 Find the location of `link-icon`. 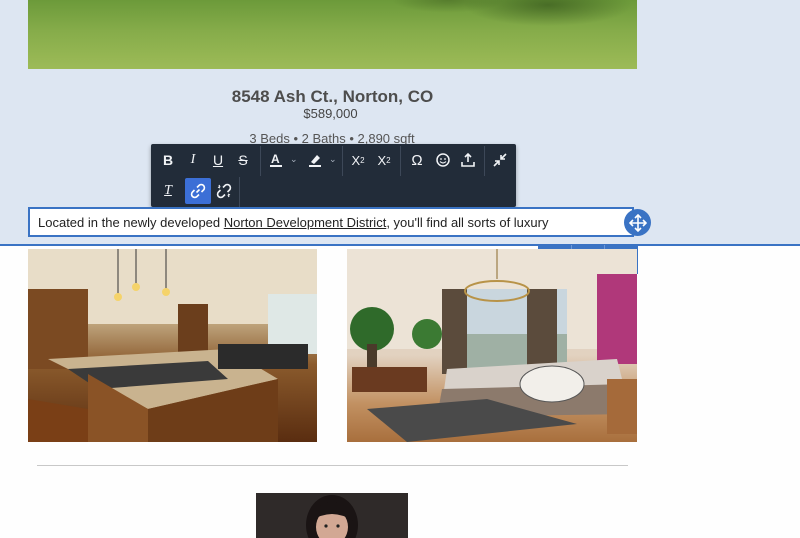

link-icon is located at coordinates (198, 191).